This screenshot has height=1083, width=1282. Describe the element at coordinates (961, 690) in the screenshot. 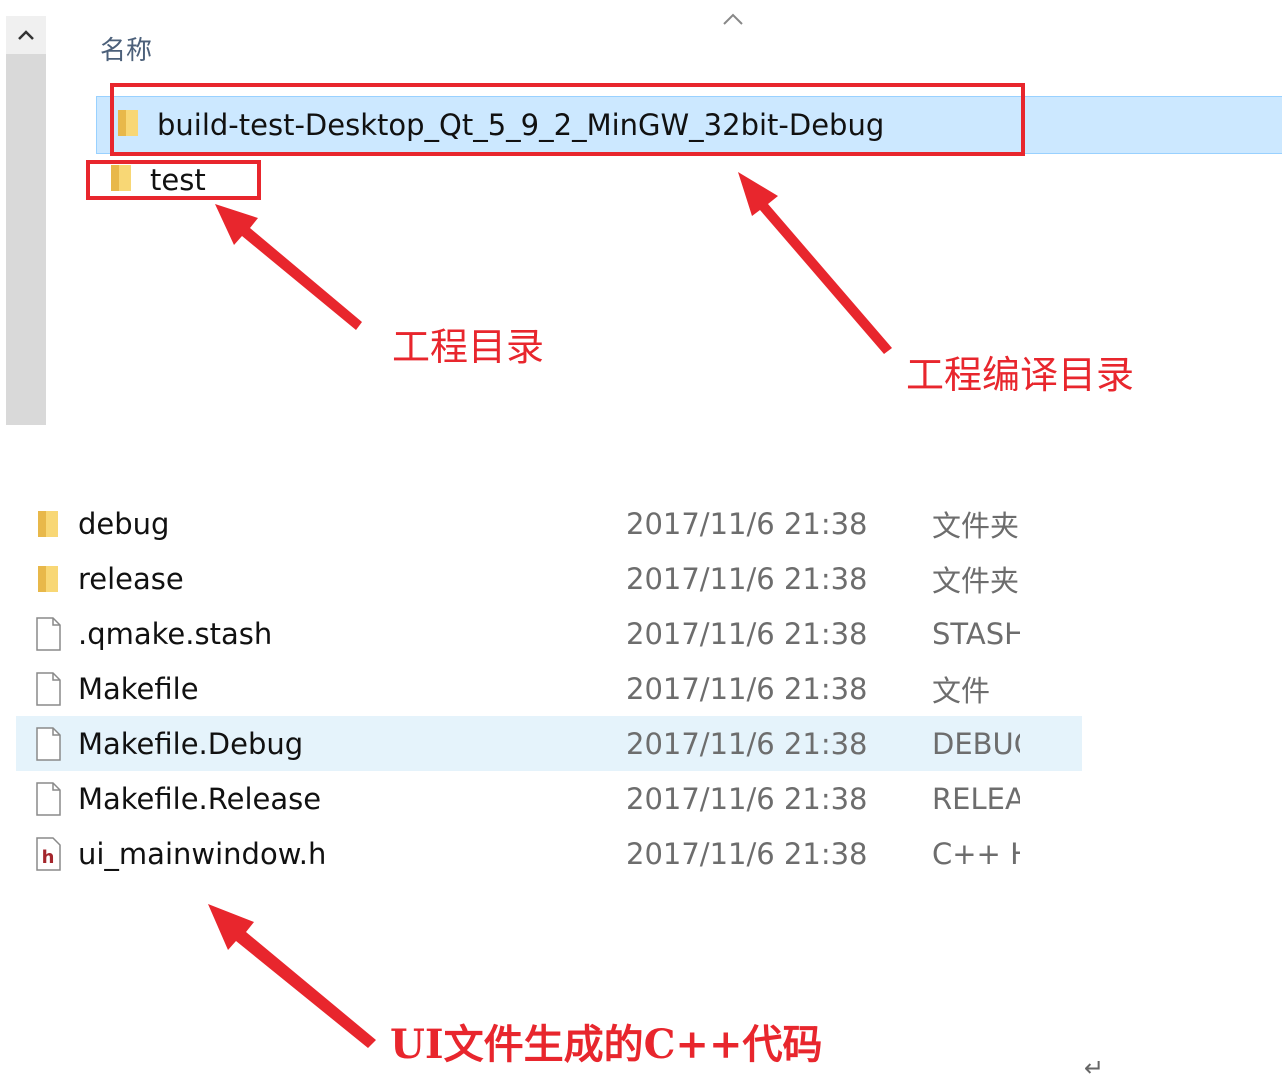

I see `file-type: 文件` at that location.